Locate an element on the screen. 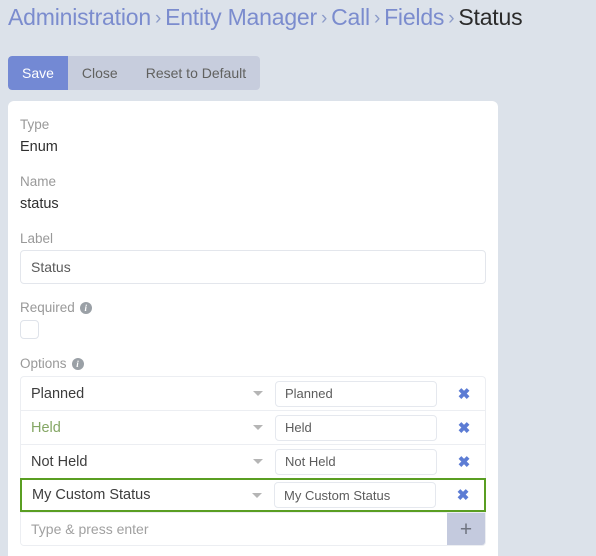  action-button-group: Save Close Reset to Default is located at coordinates (134, 73).